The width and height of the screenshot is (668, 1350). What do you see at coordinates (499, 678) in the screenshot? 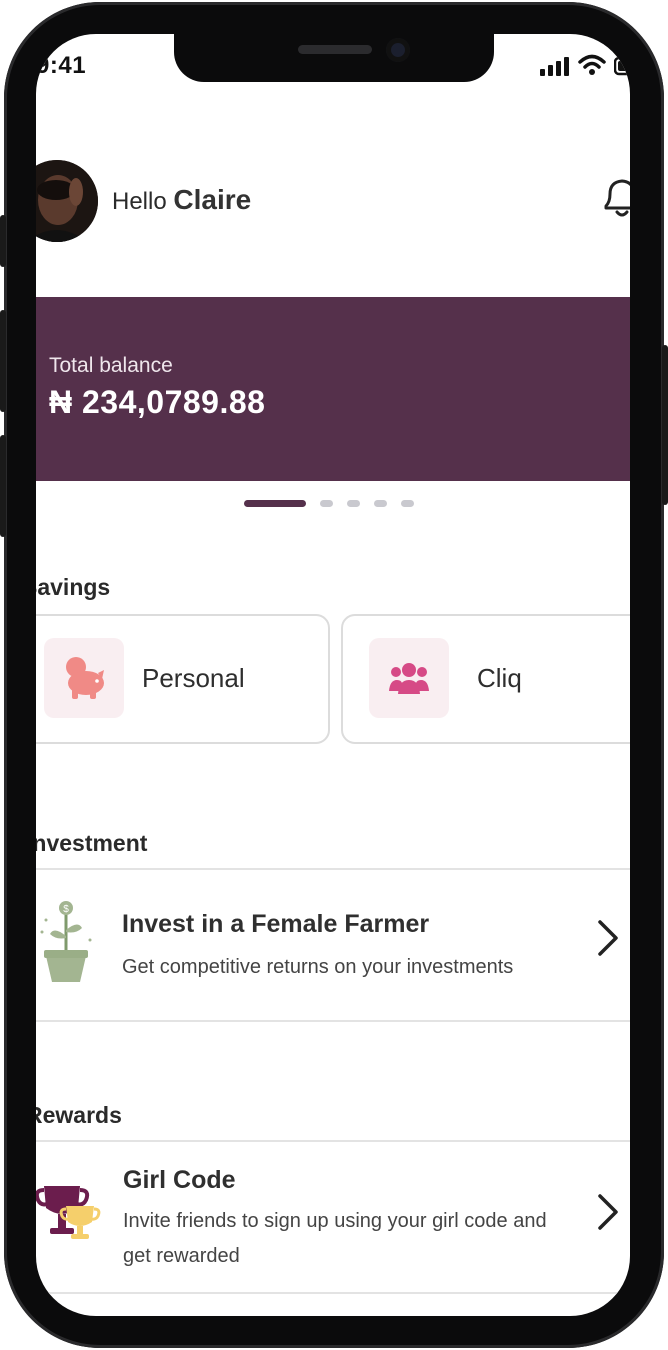
I see `savings-label-cliq: Cliq` at bounding box center [499, 678].